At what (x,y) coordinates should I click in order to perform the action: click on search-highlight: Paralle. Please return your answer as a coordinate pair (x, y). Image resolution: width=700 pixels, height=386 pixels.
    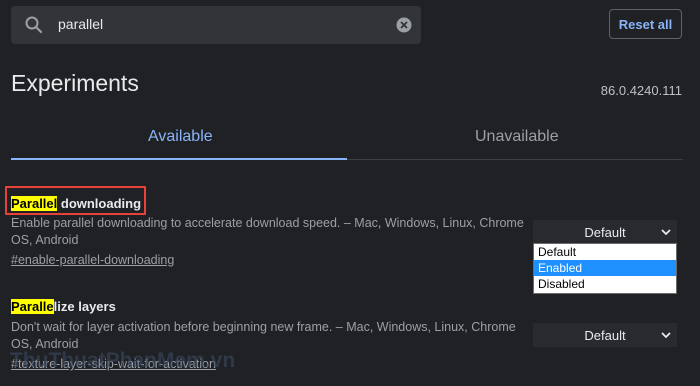
    Looking at the image, I should click on (32, 306).